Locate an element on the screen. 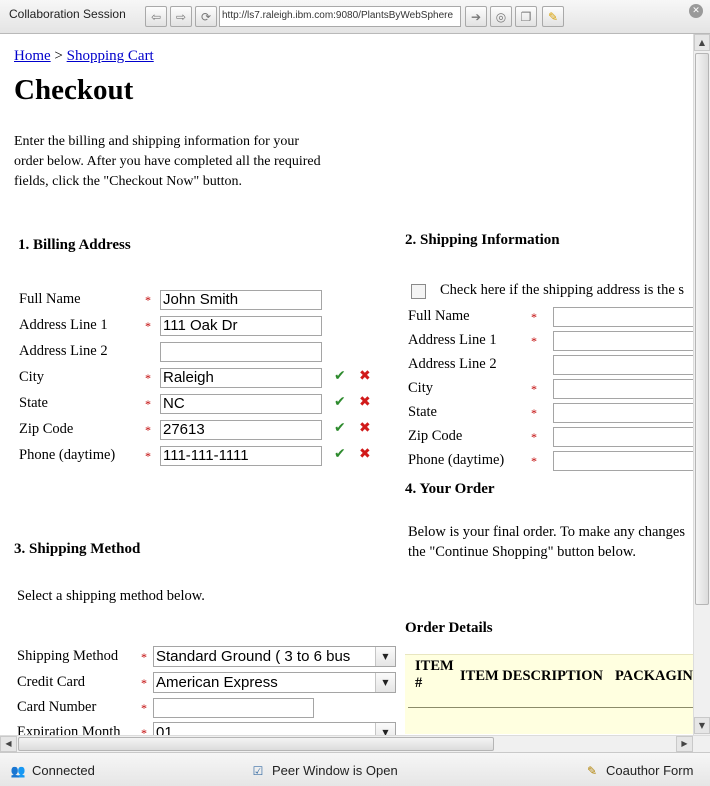 The image size is (710, 786). status-coauthor: ✎ Coauthor Form is located at coordinates (638, 770).